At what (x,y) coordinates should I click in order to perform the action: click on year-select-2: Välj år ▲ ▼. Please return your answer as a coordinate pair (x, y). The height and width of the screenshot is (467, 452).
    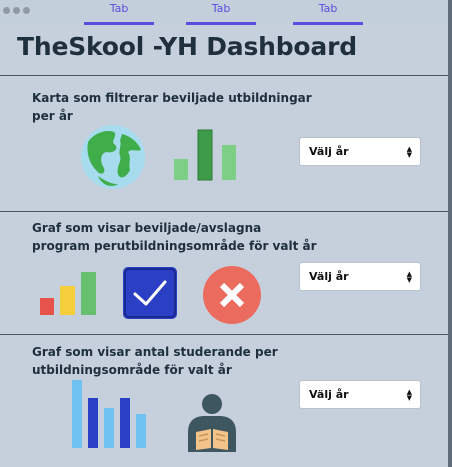
    Looking at the image, I should click on (360, 276).